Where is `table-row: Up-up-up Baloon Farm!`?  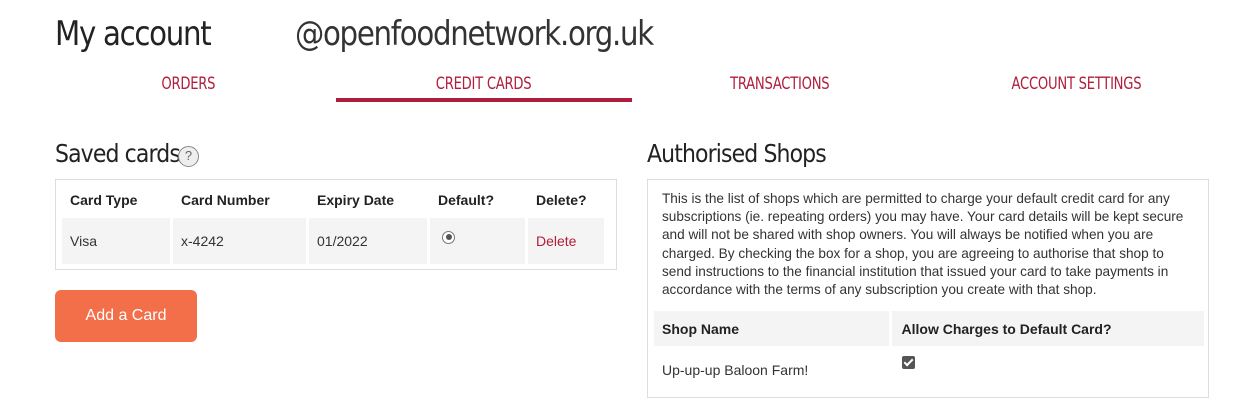 table-row: Up-up-up Baloon Farm! is located at coordinates (929, 370).